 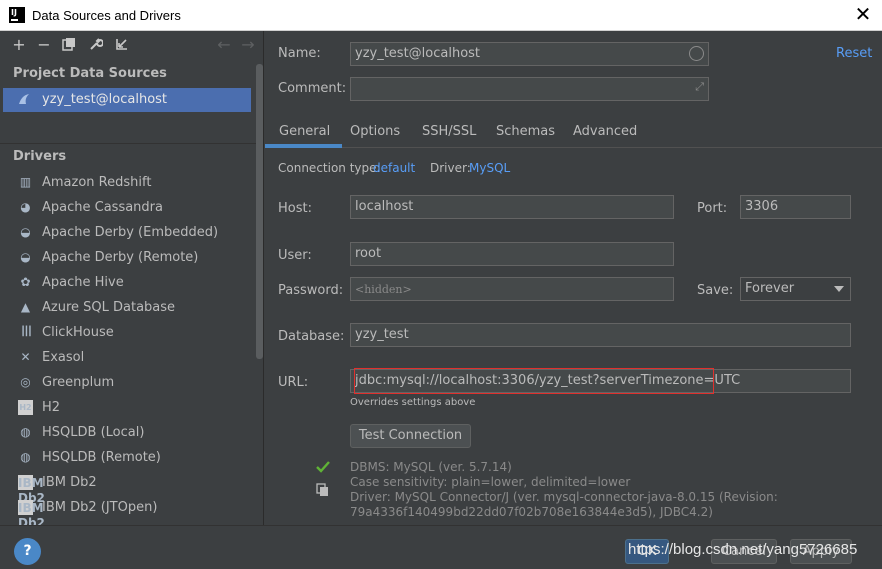 What do you see at coordinates (125, 458) in the screenshot?
I see `driver-item-hsqldb-remote: ◍ HSQLDB (Remote)` at bounding box center [125, 458].